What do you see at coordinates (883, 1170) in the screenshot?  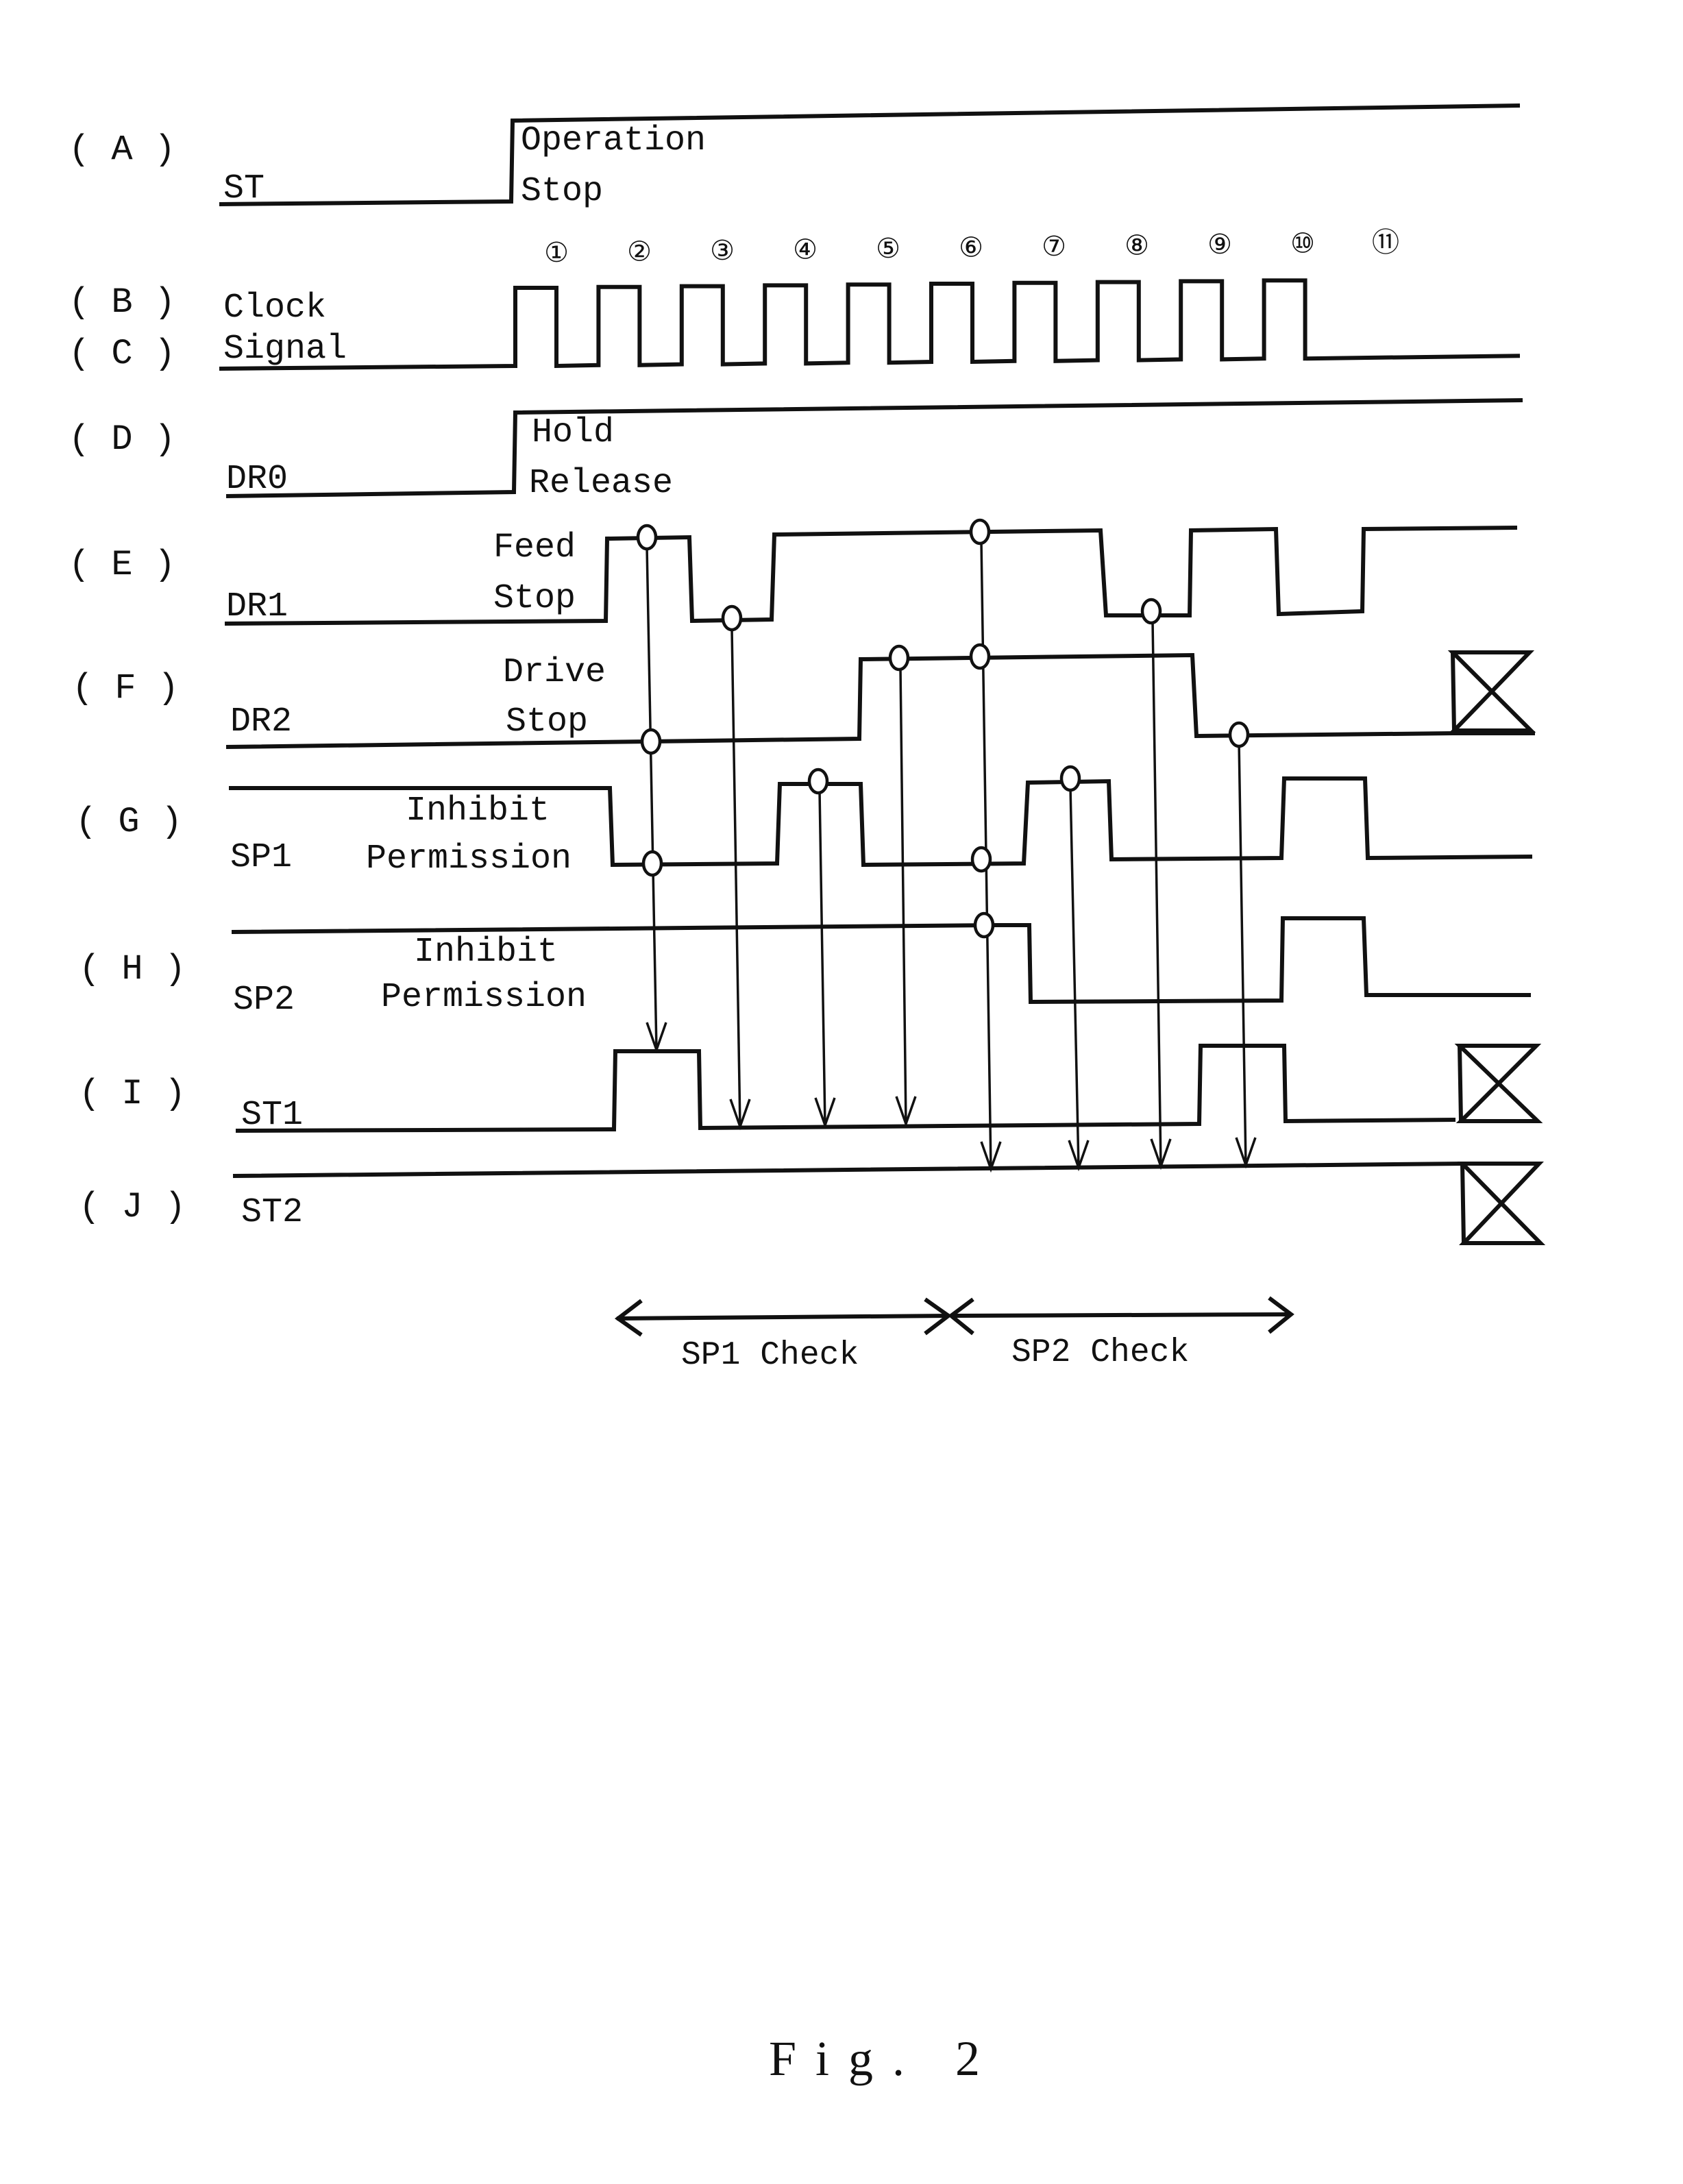 I see `waveform-st2` at bounding box center [883, 1170].